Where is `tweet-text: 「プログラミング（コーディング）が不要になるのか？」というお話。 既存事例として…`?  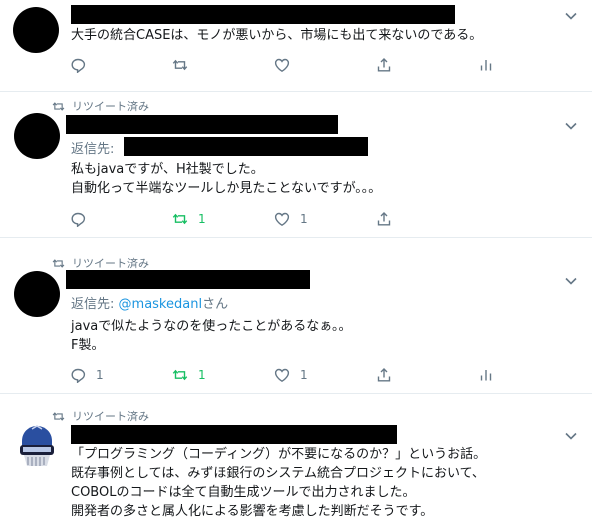 tweet-text: 「プログラミング（コーディング）が不要になるのか？」というお話。 既存事例として… is located at coordinates (279, 483).